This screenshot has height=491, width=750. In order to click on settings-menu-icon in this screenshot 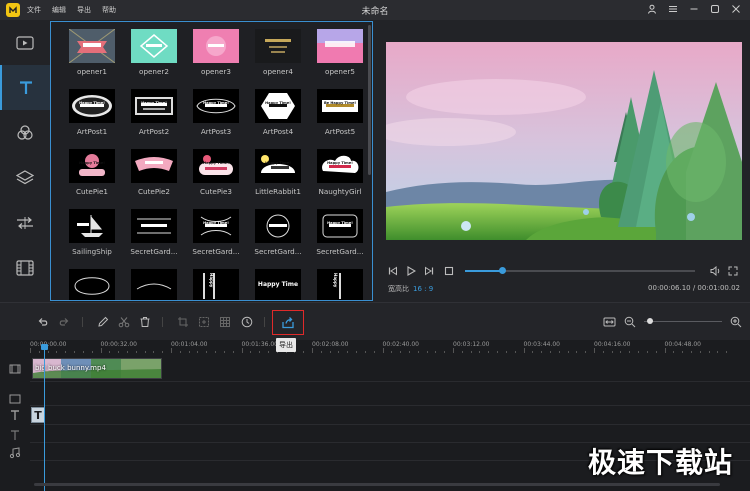, I will do `click(673, 9)`.